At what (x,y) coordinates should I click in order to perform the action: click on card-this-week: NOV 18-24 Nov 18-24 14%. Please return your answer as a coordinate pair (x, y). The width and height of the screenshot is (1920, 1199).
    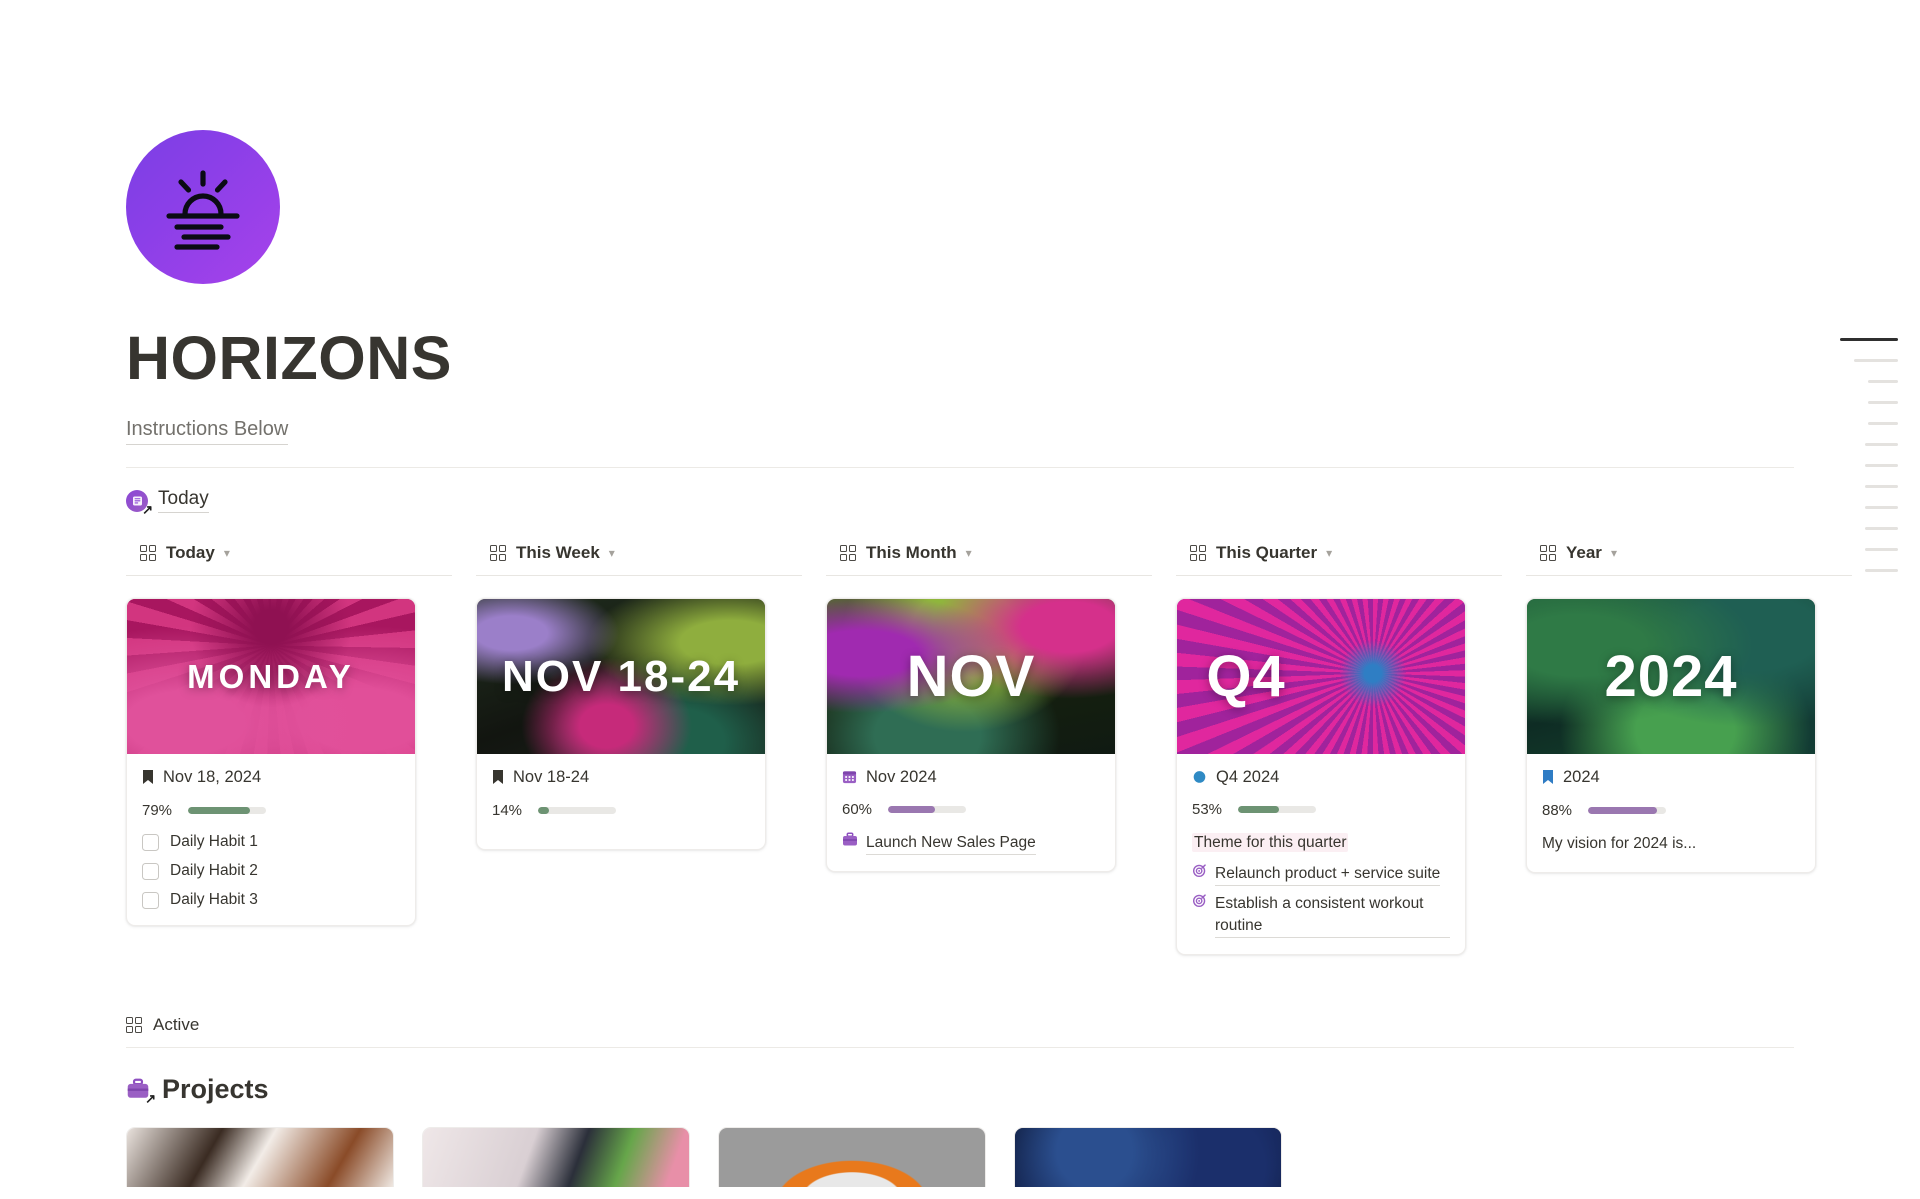
    Looking at the image, I should click on (621, 724).